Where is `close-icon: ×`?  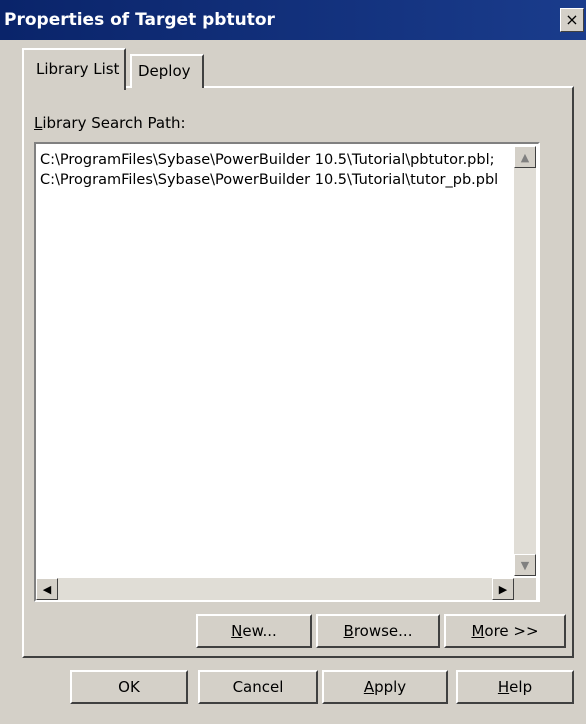 close-icon: × is located at coordinates (572, 19).